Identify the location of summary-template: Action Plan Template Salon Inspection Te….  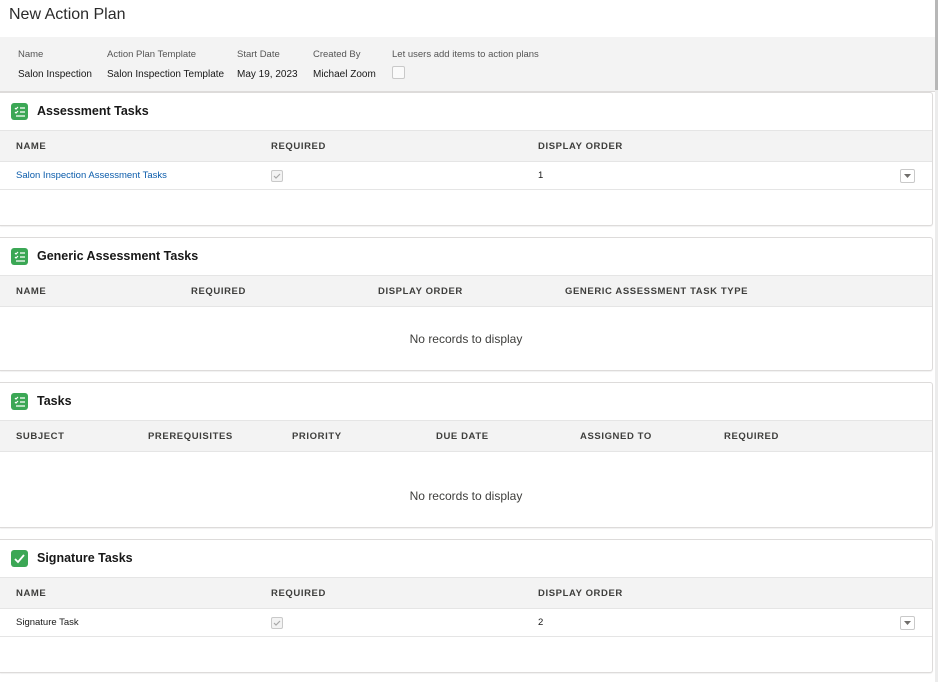
(165, 64).